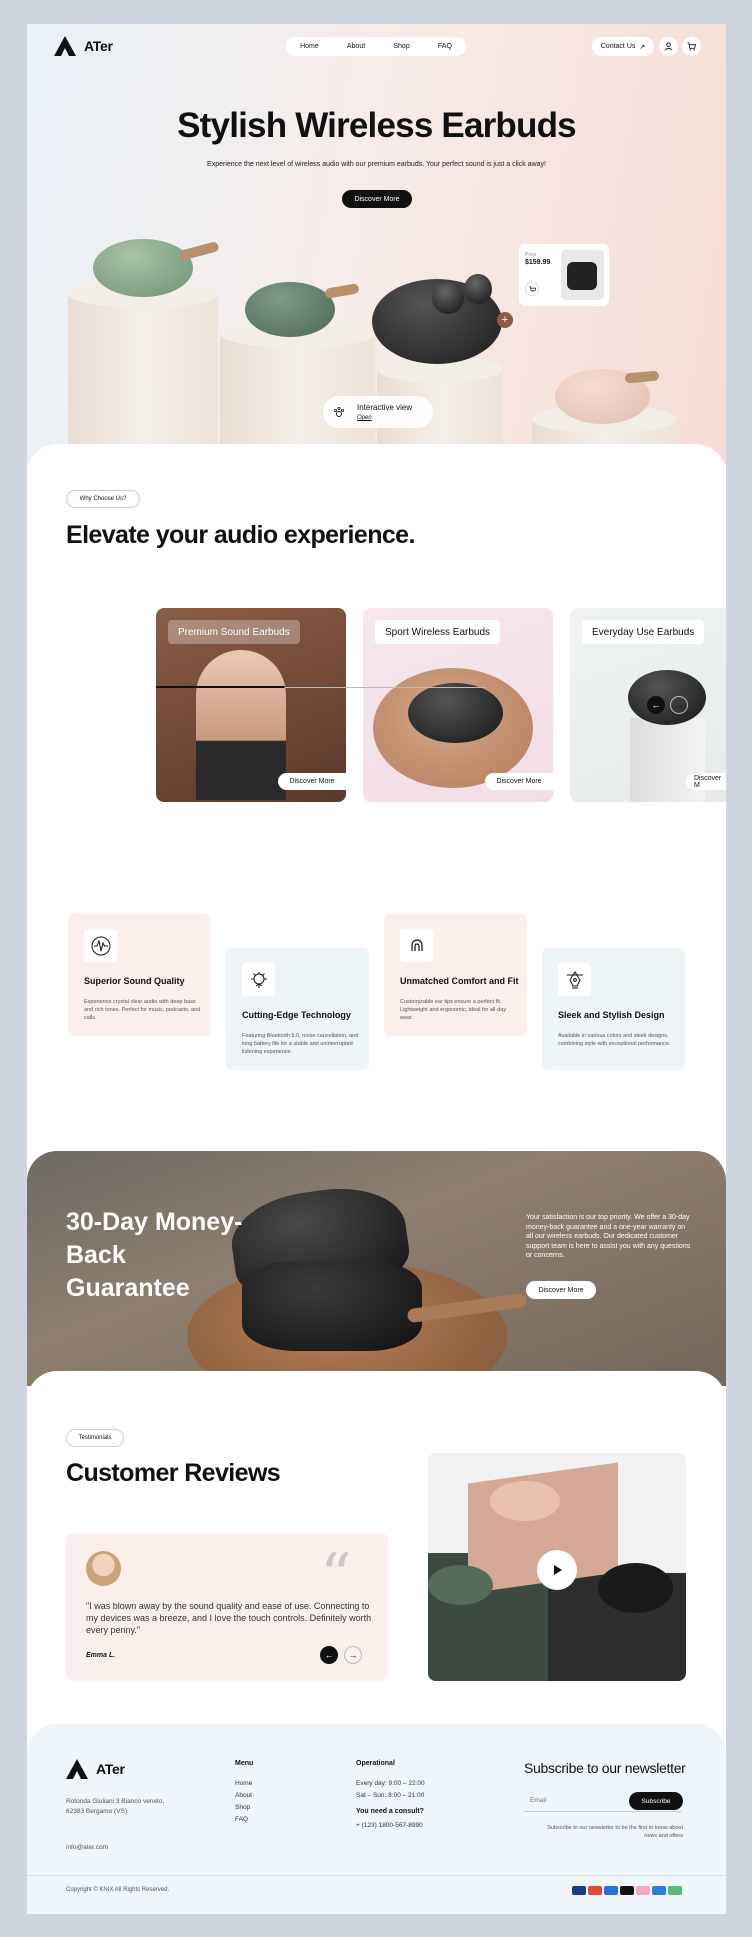  Describe the element at coordinates (173, 1473) in the screenshot. I see `reviews-title: Customer Reviews` at that location.